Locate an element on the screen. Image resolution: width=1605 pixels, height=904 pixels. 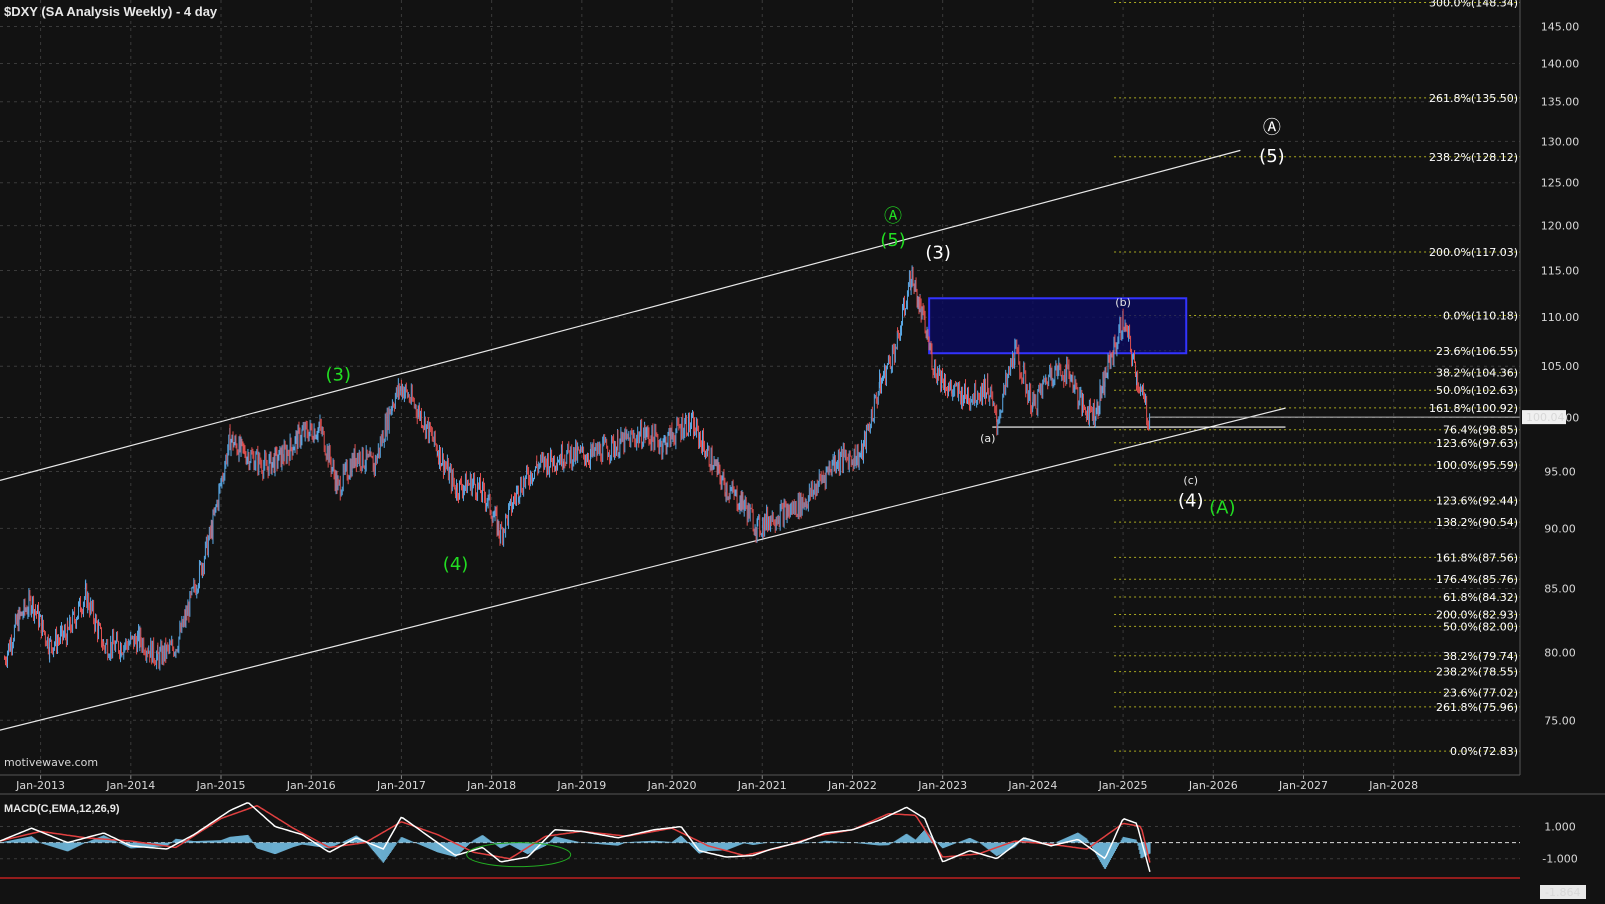
fib-level-label: 38.2%(79.74) is located at coordinates (1480, 656).